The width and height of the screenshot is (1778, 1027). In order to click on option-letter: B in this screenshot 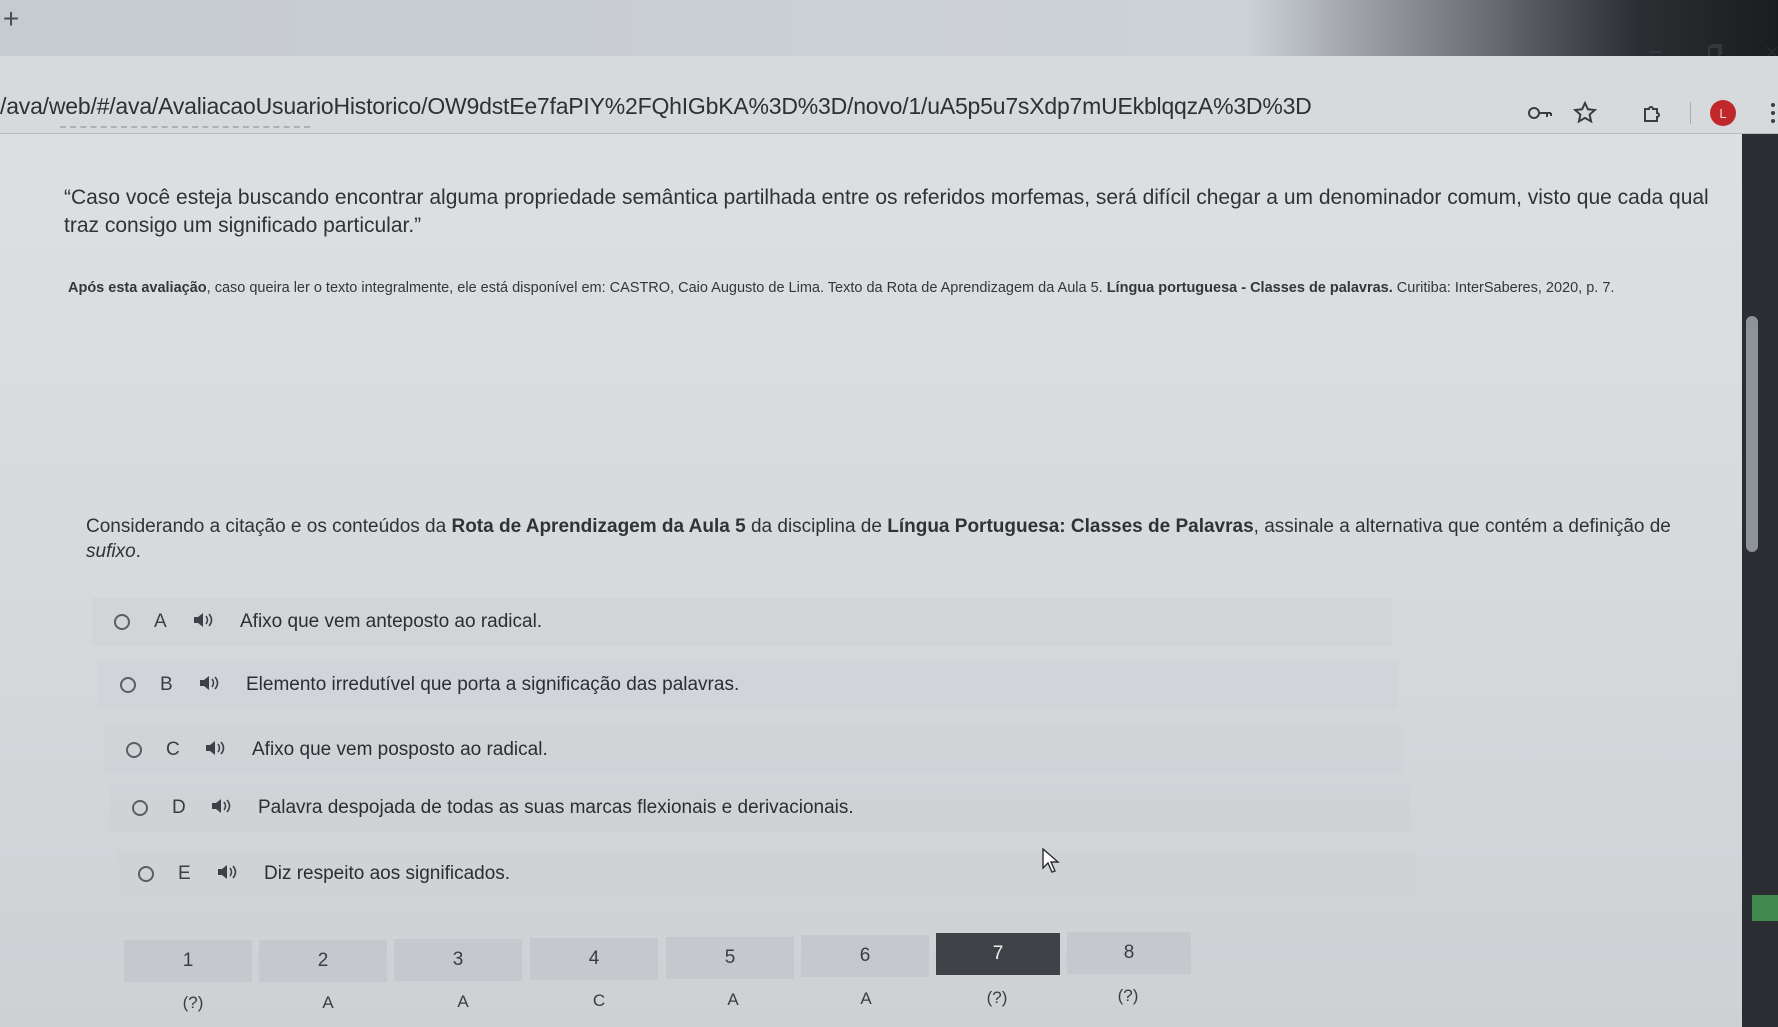, I will do `click(166, 684)`.